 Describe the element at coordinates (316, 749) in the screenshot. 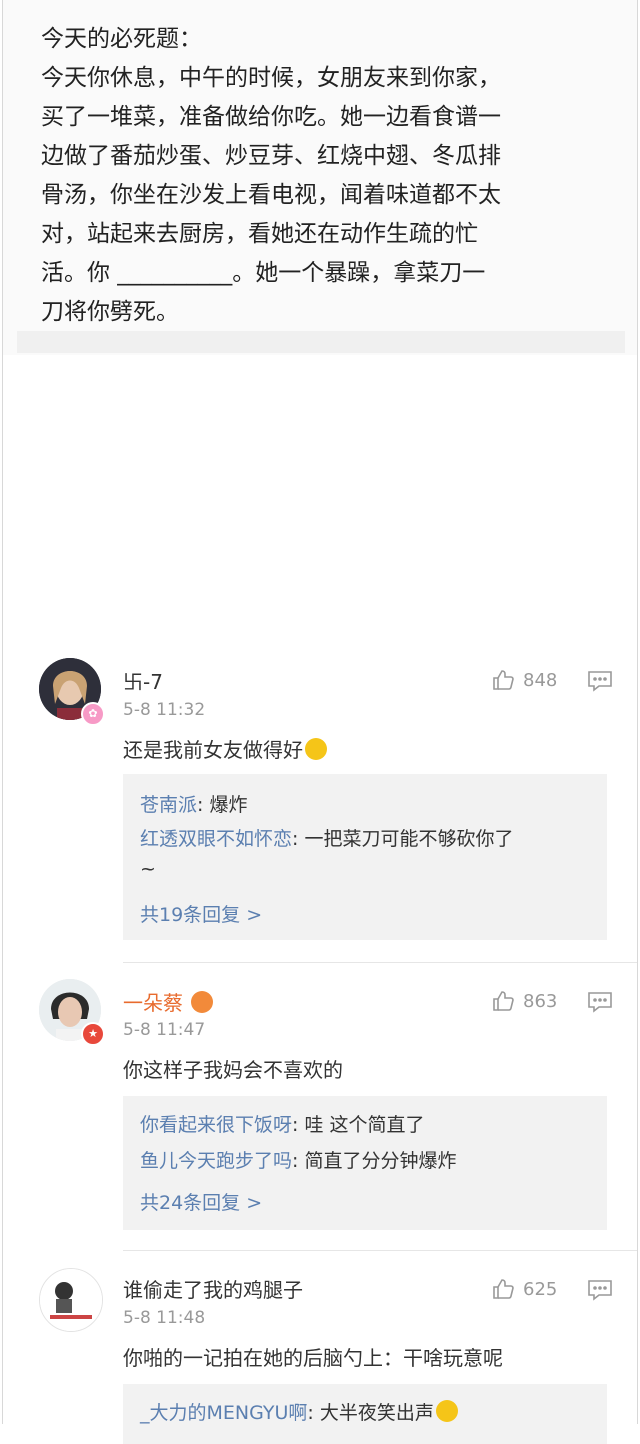

I see `shrug-emoji-icon` at that location.